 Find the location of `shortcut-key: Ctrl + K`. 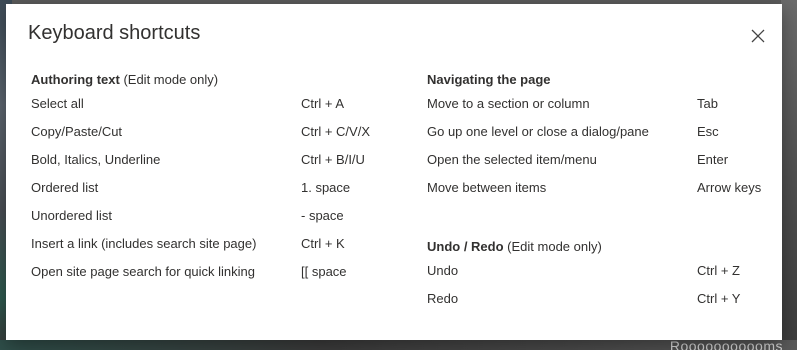

shortcut-key: Ctrl + K is located at coordinates (323, 243).